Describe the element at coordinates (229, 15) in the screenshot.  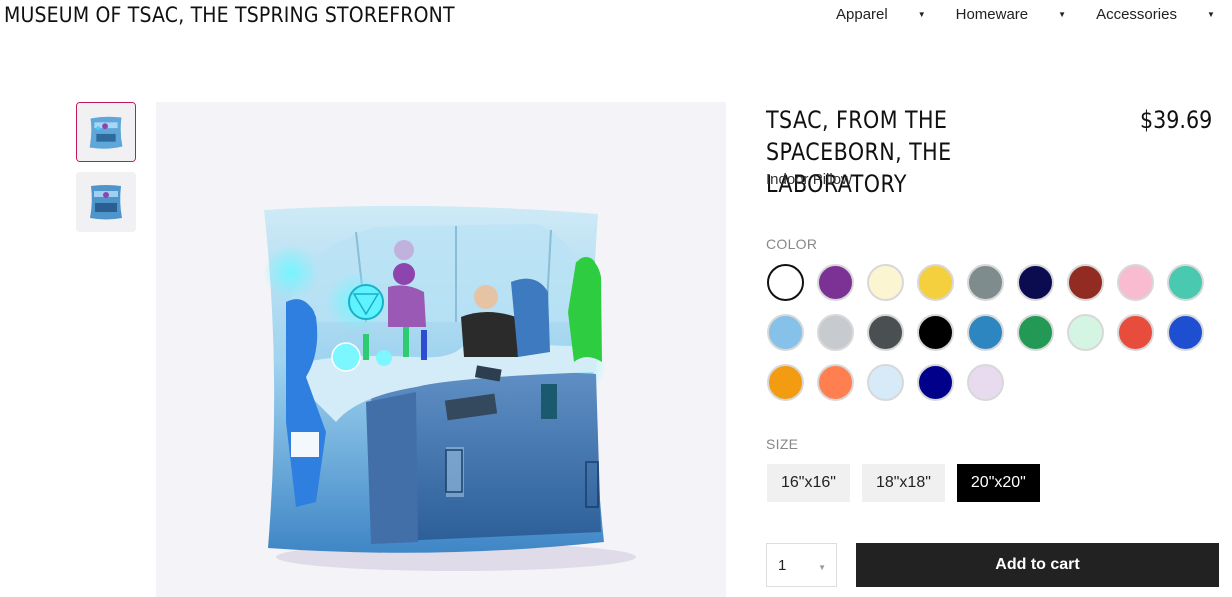
I see `store-title: MUSEUM OF TSAC, THE TSPRING STOREFRONT` at that location.